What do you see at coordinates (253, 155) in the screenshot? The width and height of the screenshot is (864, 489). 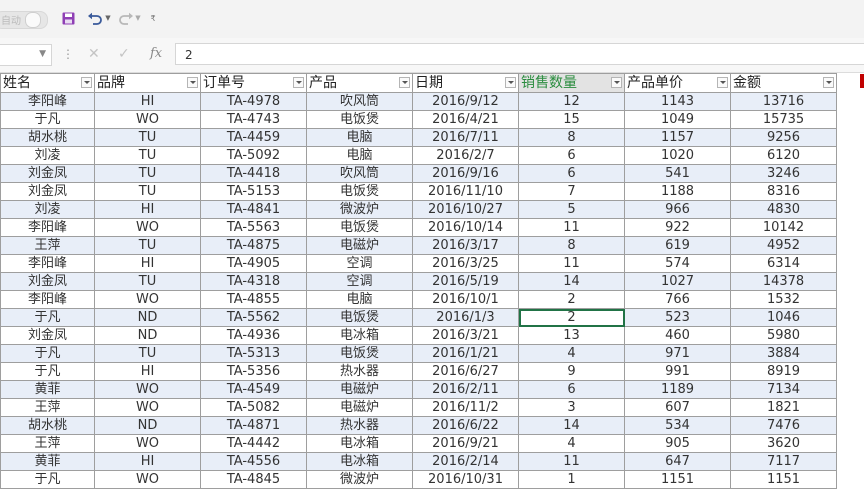 I see `table-cell: TA-5092` at bounding box center [253, 155].